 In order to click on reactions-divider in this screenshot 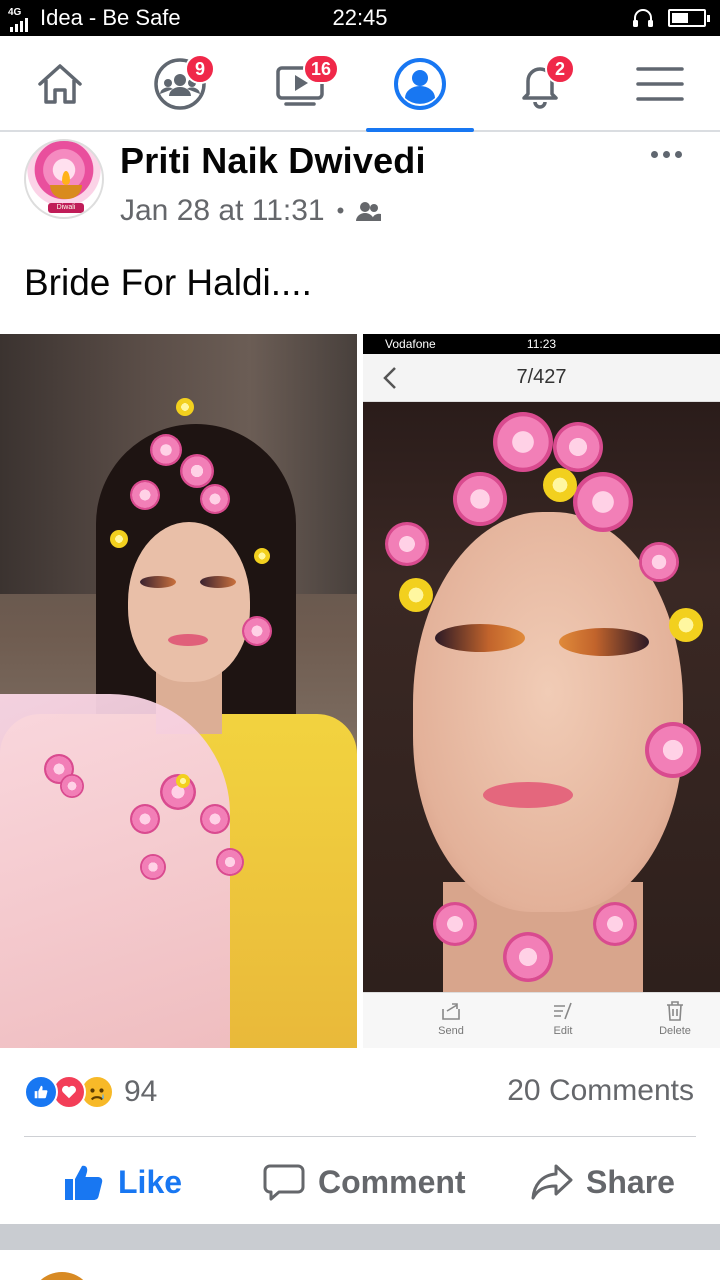, I will do `click(360, 1136)`.